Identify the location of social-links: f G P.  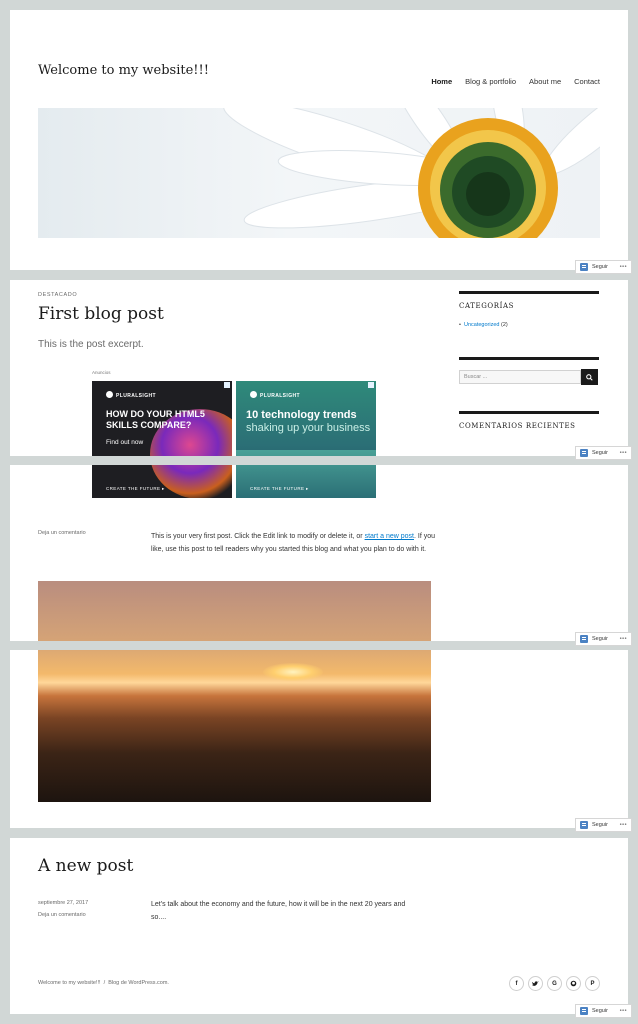
(554, 983).